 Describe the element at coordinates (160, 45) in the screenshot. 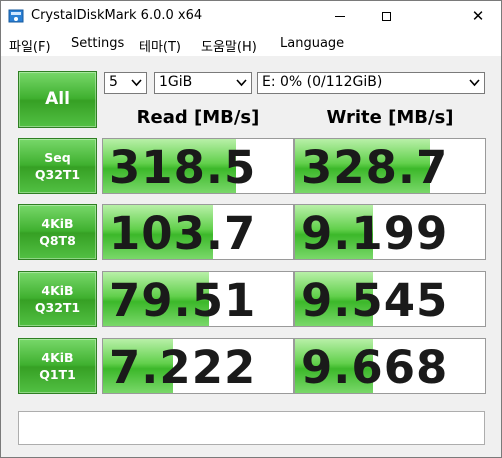

I see `menu-theme: 테마(T)` at that location.